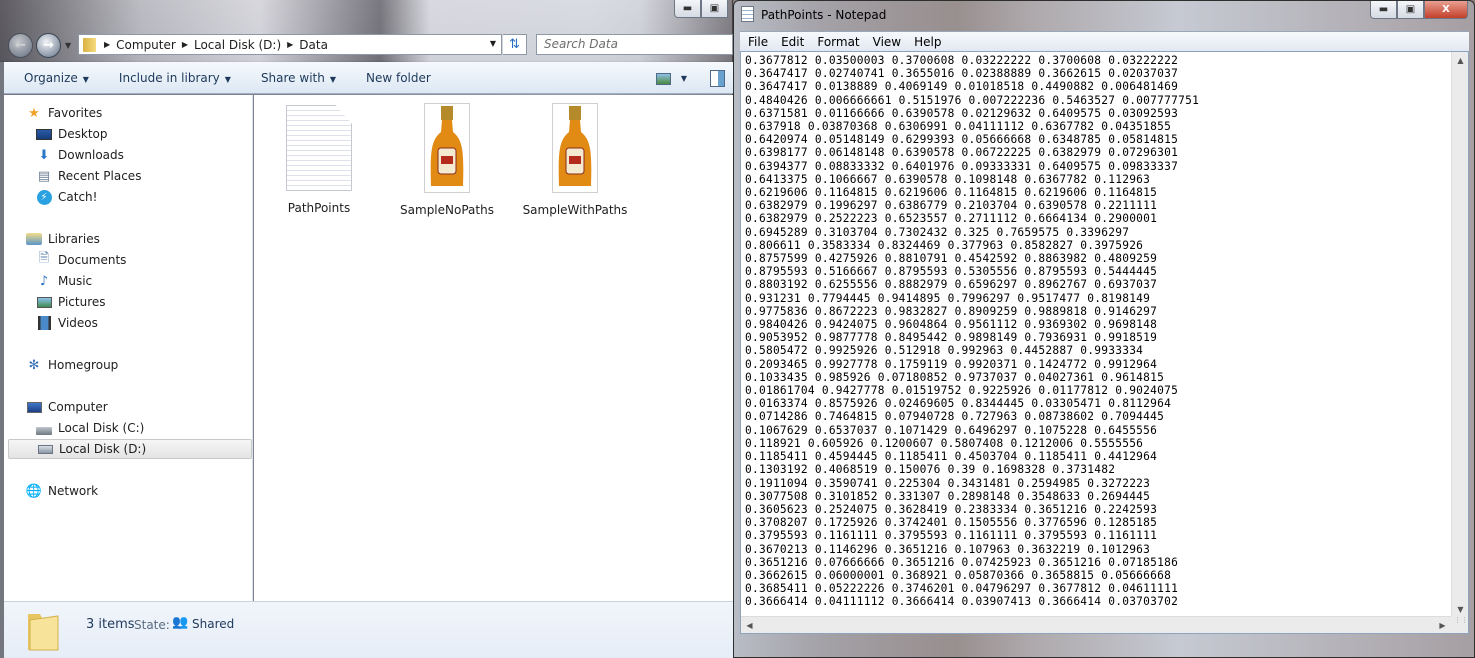 This screenshot has height=658, width=1475. I want to click on nav-item-local-disk-d-label: Local Disk (D:), so click(103, 449).